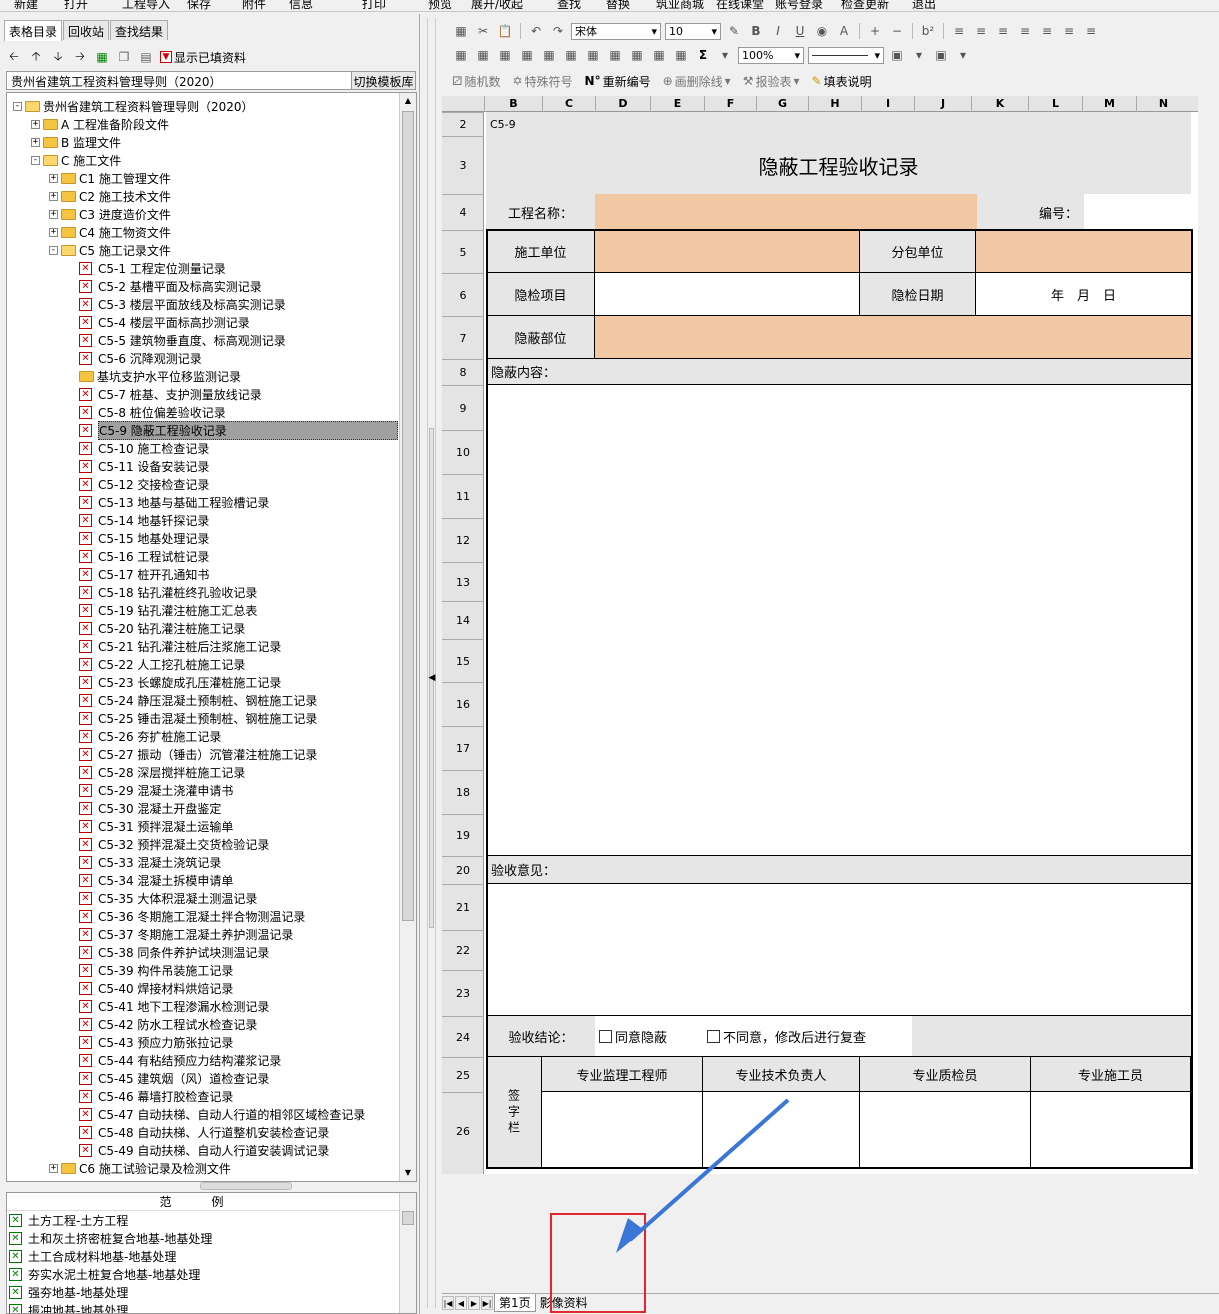 The width and height of the screenshot is (1219, 1314). What do you see at coordinates (1137, 212) in the screenshot?
I see `number-input` at bounding box center [1137, 212].